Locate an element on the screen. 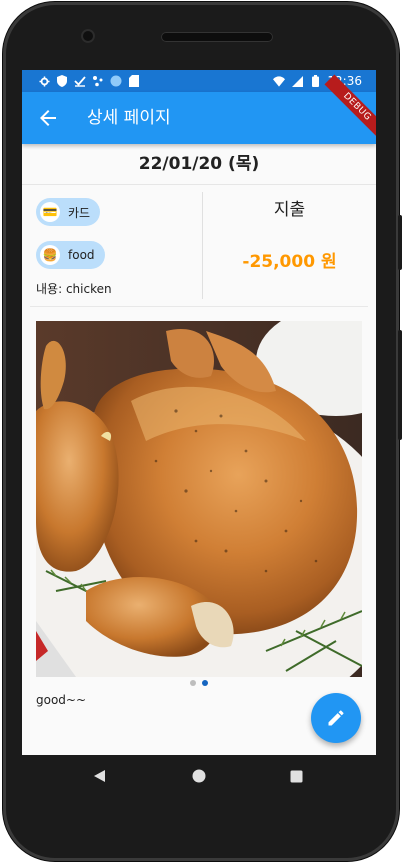 Image resolution: width=403 pixels, height=863 pixels. category-chip: 🍔 food is located at coordinates (70, 255).